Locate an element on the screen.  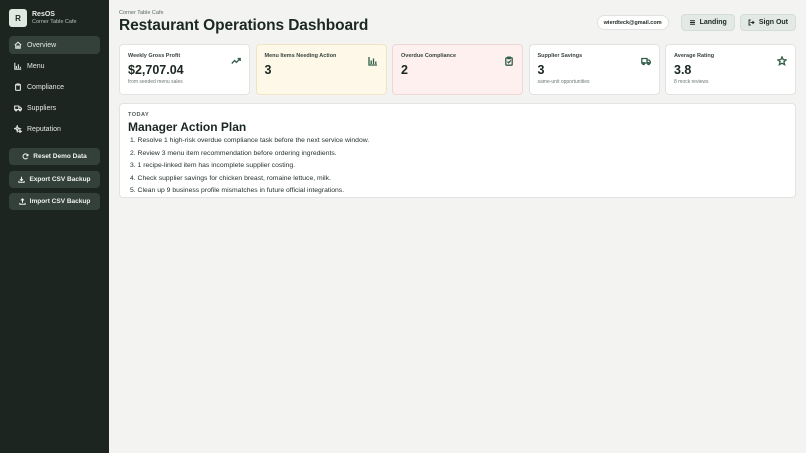
card-label: Average Rating is located at coordinates (694, 56).